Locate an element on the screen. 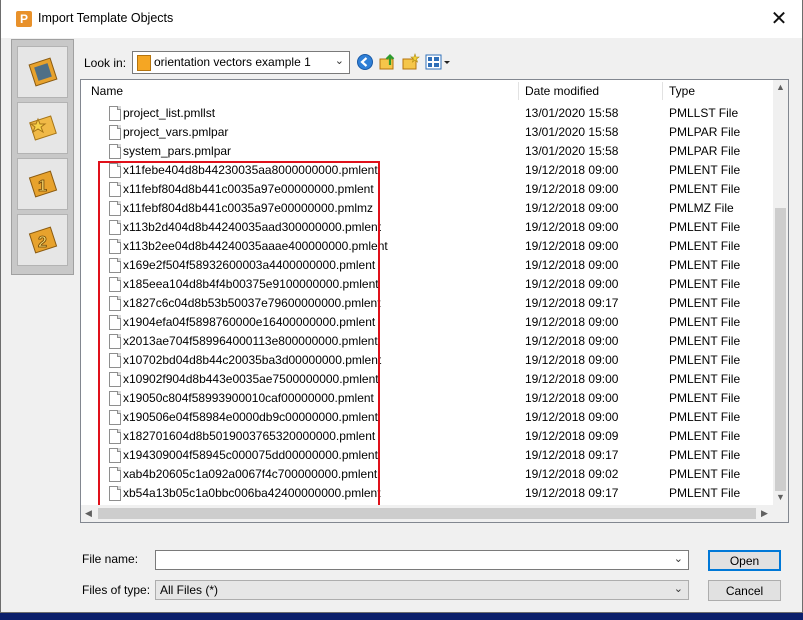  places-bar: 1 2 is located at coordinates (42, 157).